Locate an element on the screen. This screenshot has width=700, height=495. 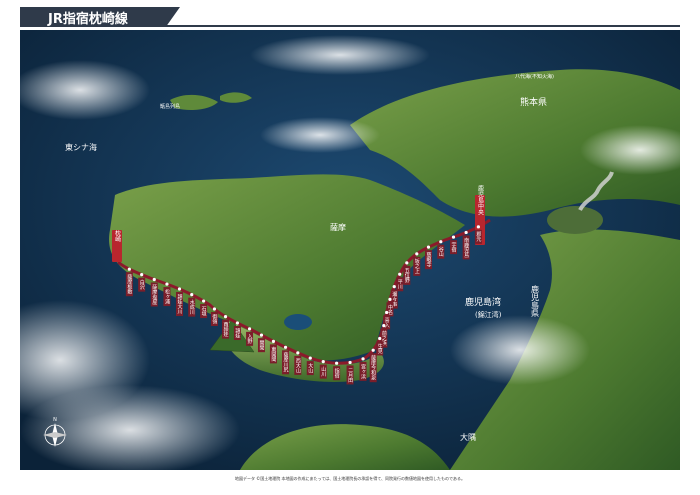
station-label: 宮ヶ浜 is located at coordinates (363, 371).